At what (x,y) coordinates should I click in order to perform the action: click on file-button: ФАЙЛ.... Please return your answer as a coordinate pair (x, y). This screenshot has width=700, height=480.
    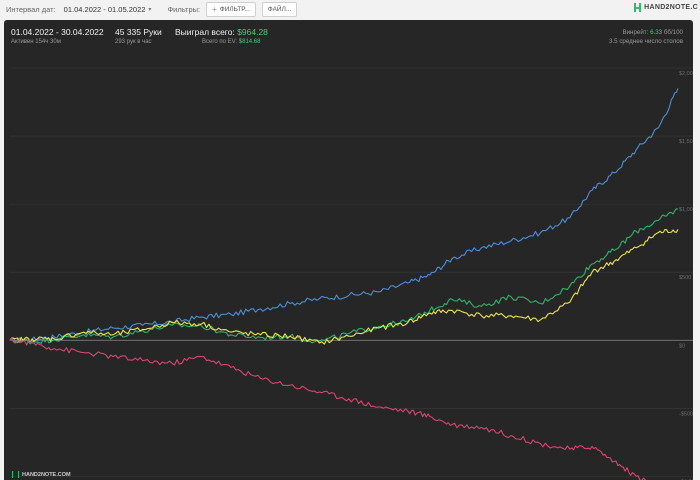
    Looking at the image, I should click on (279, 9).